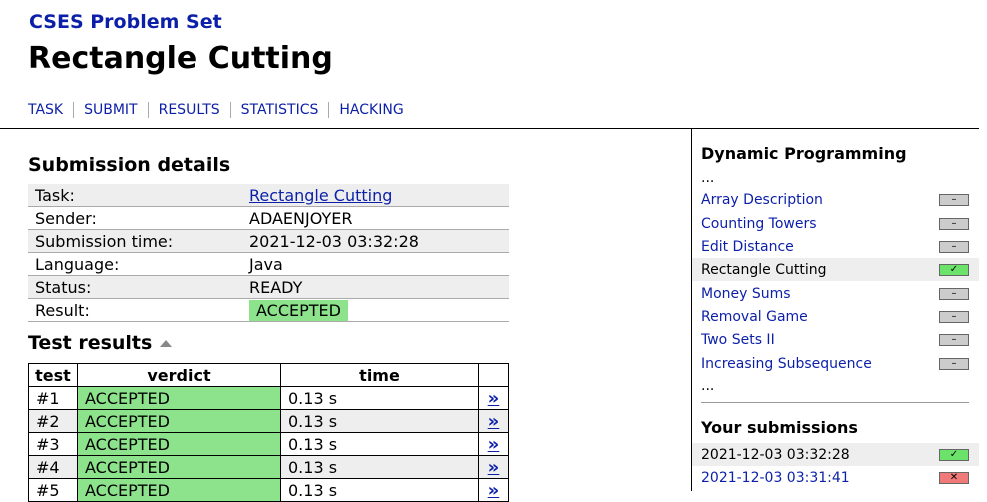  I want to click on task-link: Rectangle Cutting, so click(320, 195).